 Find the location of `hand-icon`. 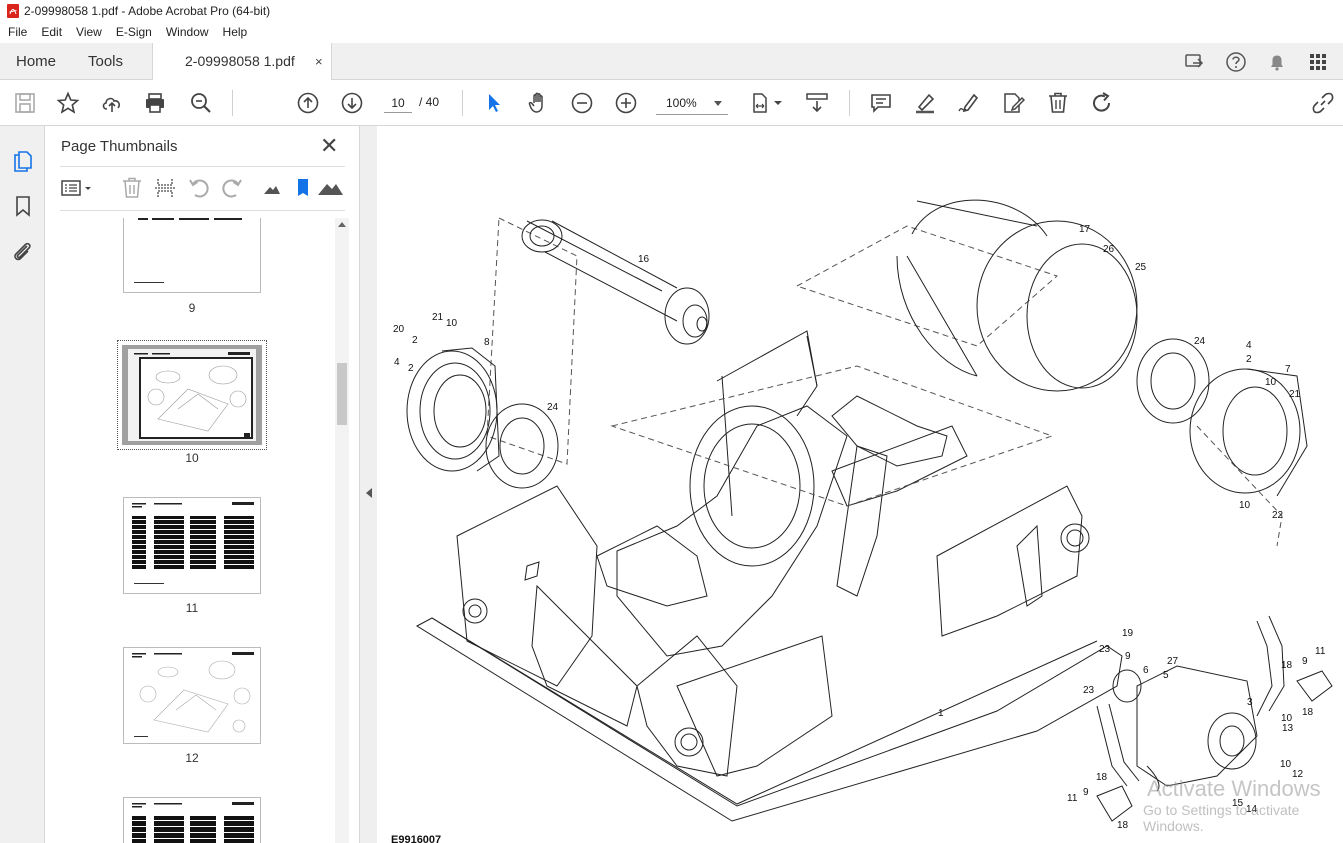

hand-icon is located at coordinates (538, 103).